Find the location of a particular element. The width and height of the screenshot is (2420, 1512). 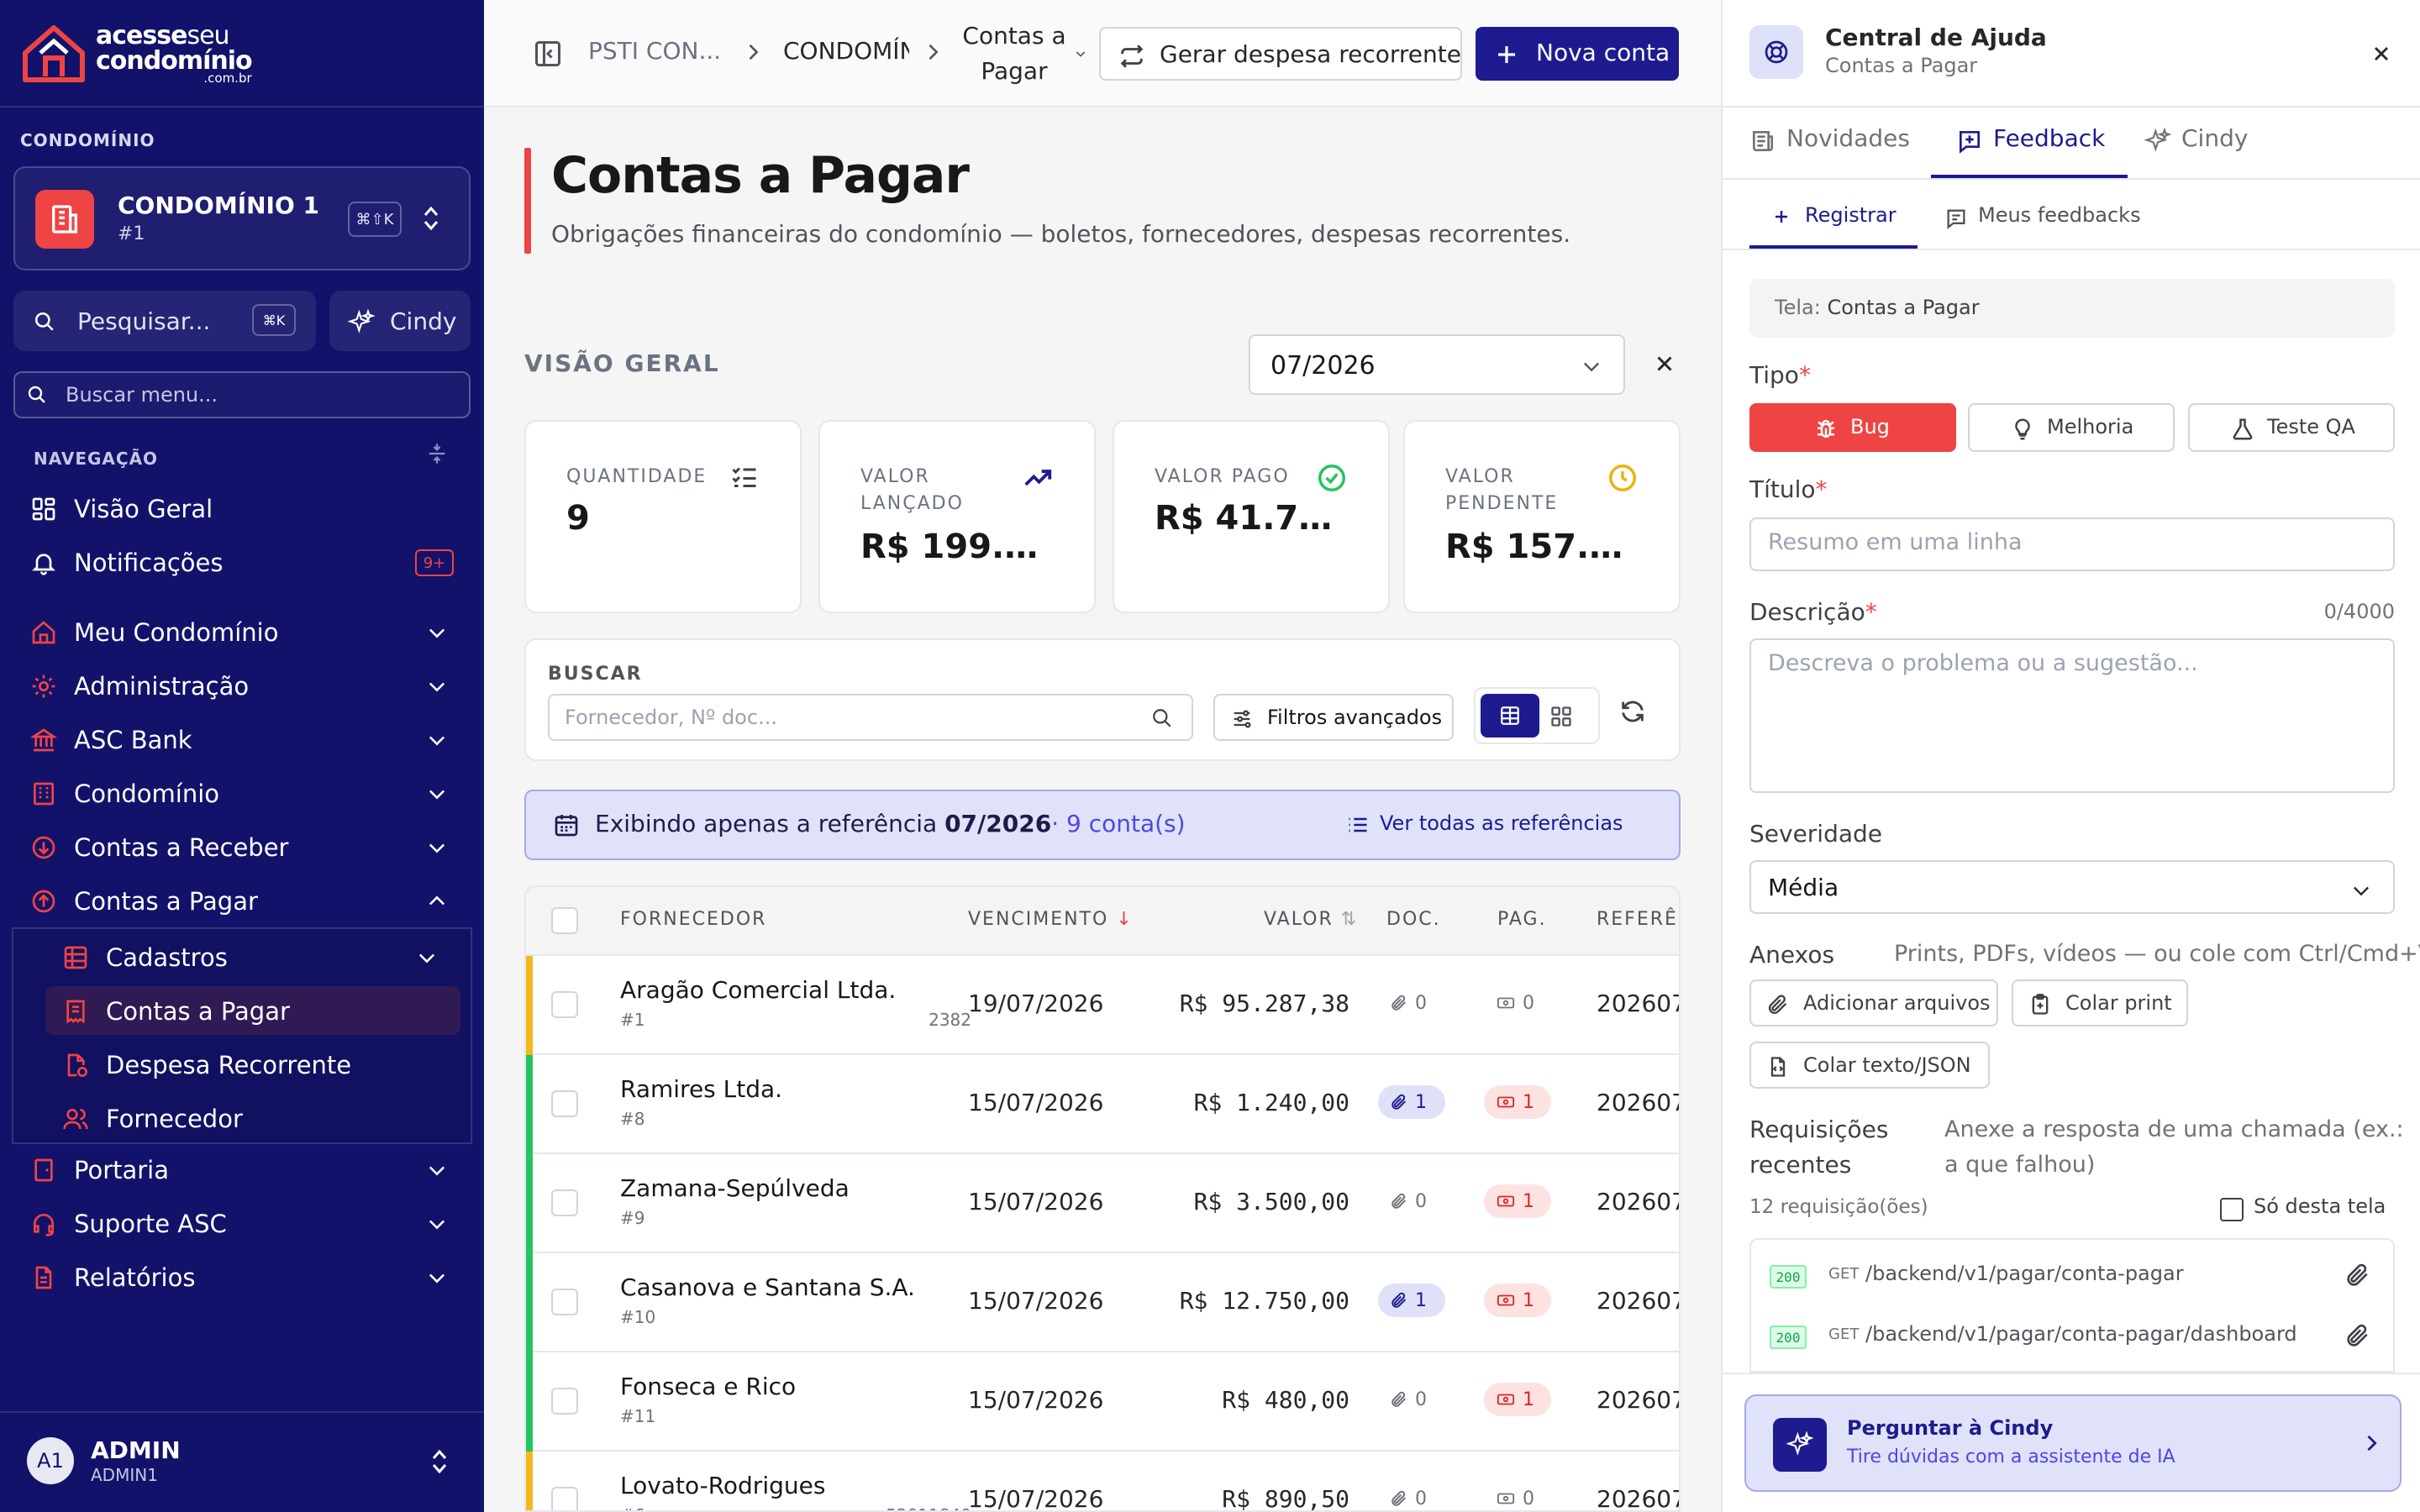

column-header-doc: DOC. is located at coordinates (1413, 919).